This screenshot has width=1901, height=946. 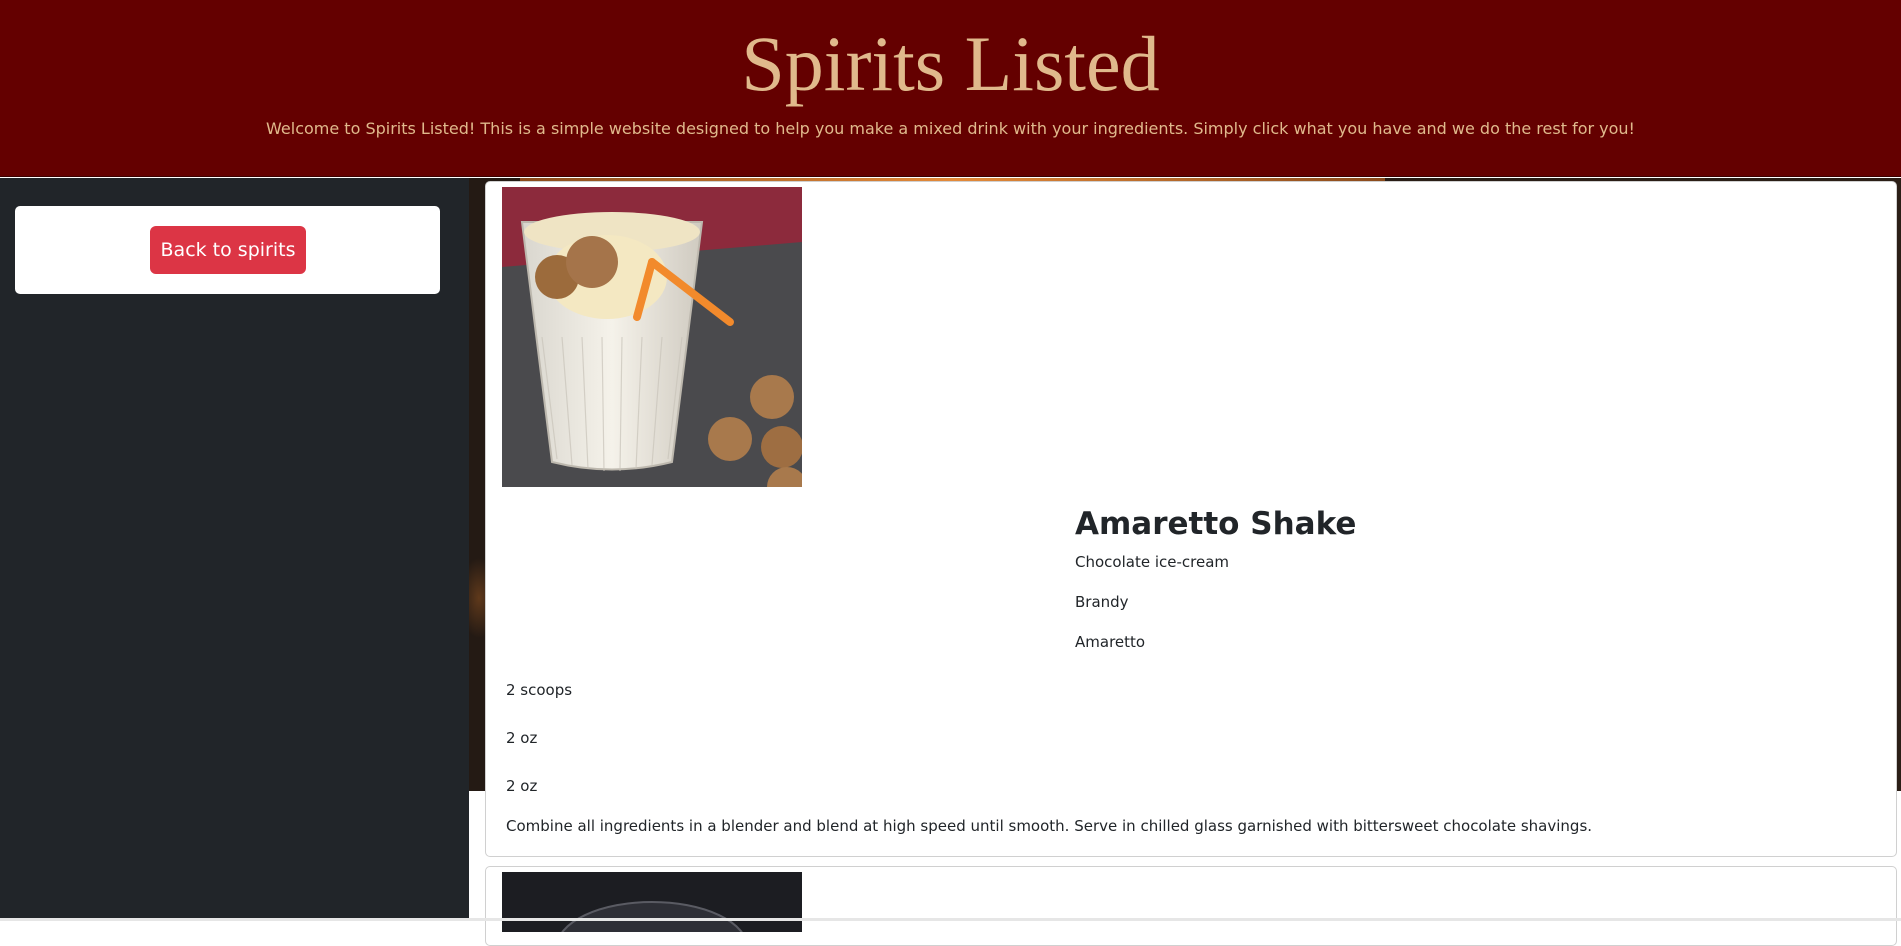 I want to click on sidebar-card: Back to spirits, so click(x=227, y=250).